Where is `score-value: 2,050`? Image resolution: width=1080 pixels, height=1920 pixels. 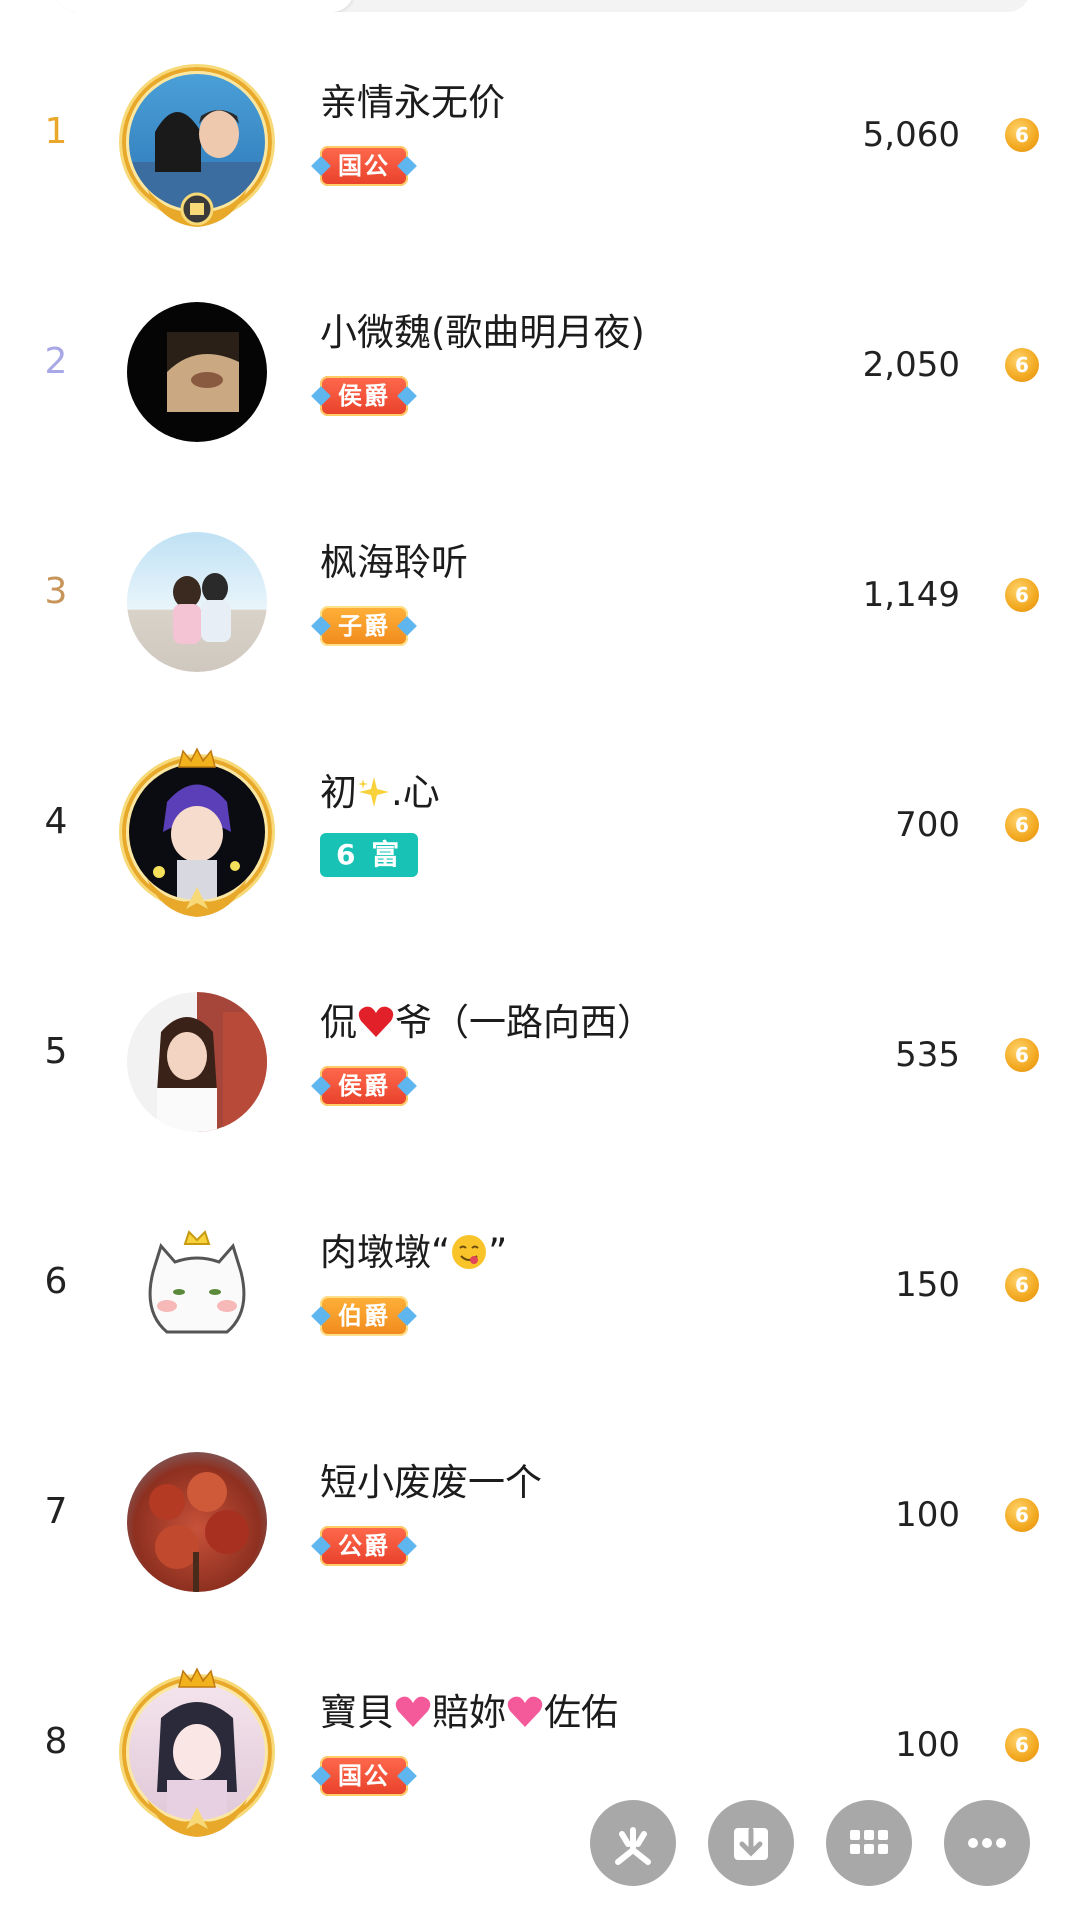 score-value: 2,050 is located at coordinates (911, 365).